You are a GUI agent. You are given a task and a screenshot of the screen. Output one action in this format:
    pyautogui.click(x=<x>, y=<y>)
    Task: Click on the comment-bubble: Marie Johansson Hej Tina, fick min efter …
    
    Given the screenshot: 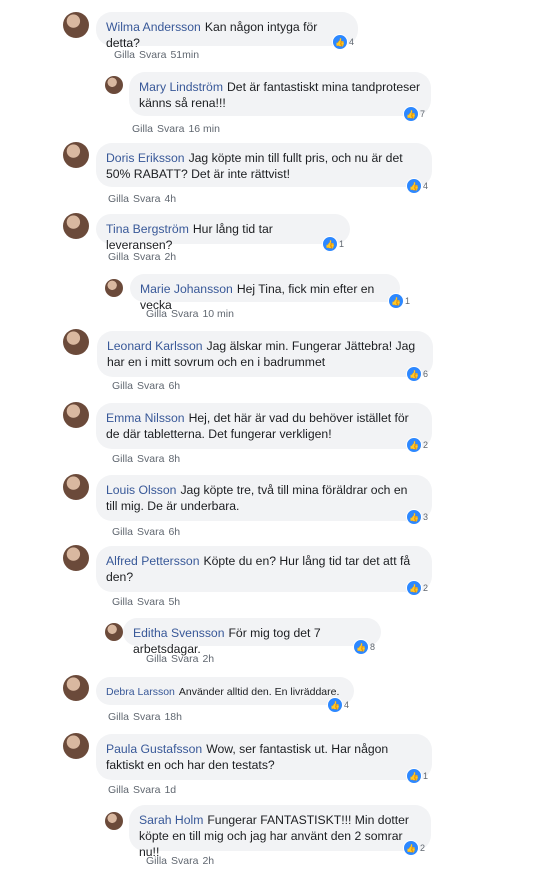 What is the action you would take?
    pyautogui.click(x=265, y=293)
    